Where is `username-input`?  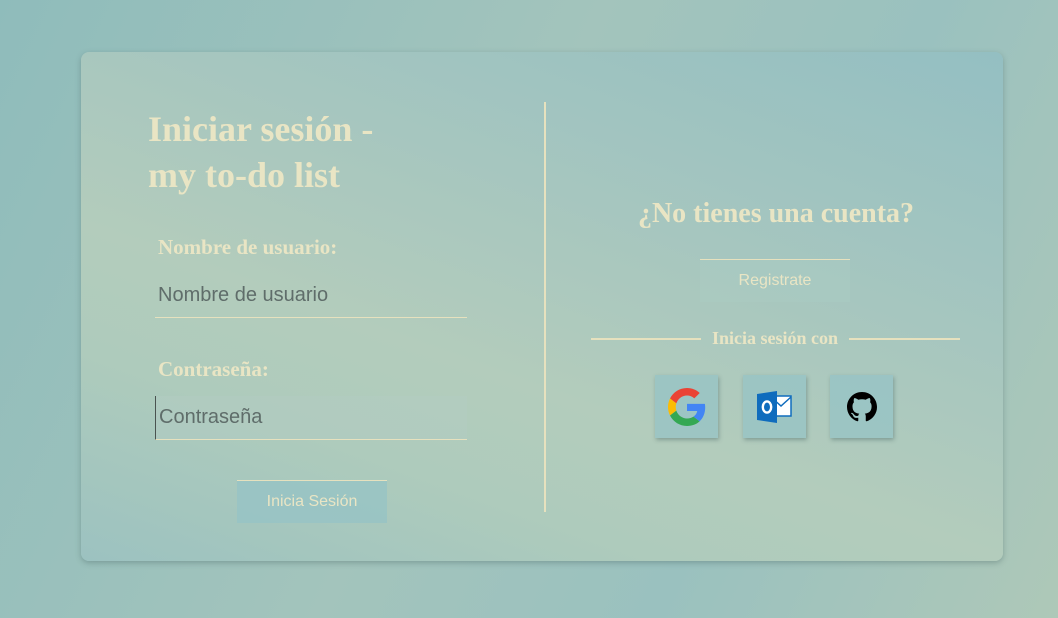 username-input is located at coordinates (311, 296).